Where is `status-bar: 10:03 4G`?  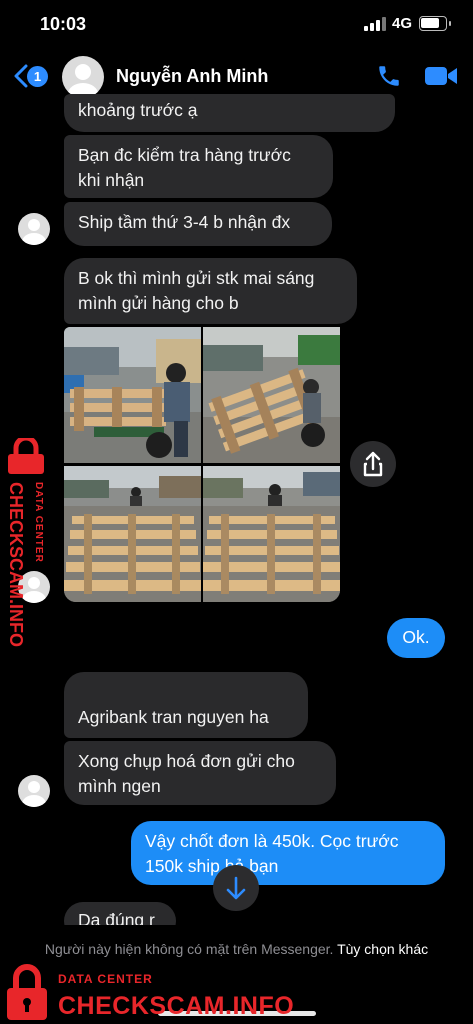 status-bar: 10:03 4G is located at coordinates (236, 25).